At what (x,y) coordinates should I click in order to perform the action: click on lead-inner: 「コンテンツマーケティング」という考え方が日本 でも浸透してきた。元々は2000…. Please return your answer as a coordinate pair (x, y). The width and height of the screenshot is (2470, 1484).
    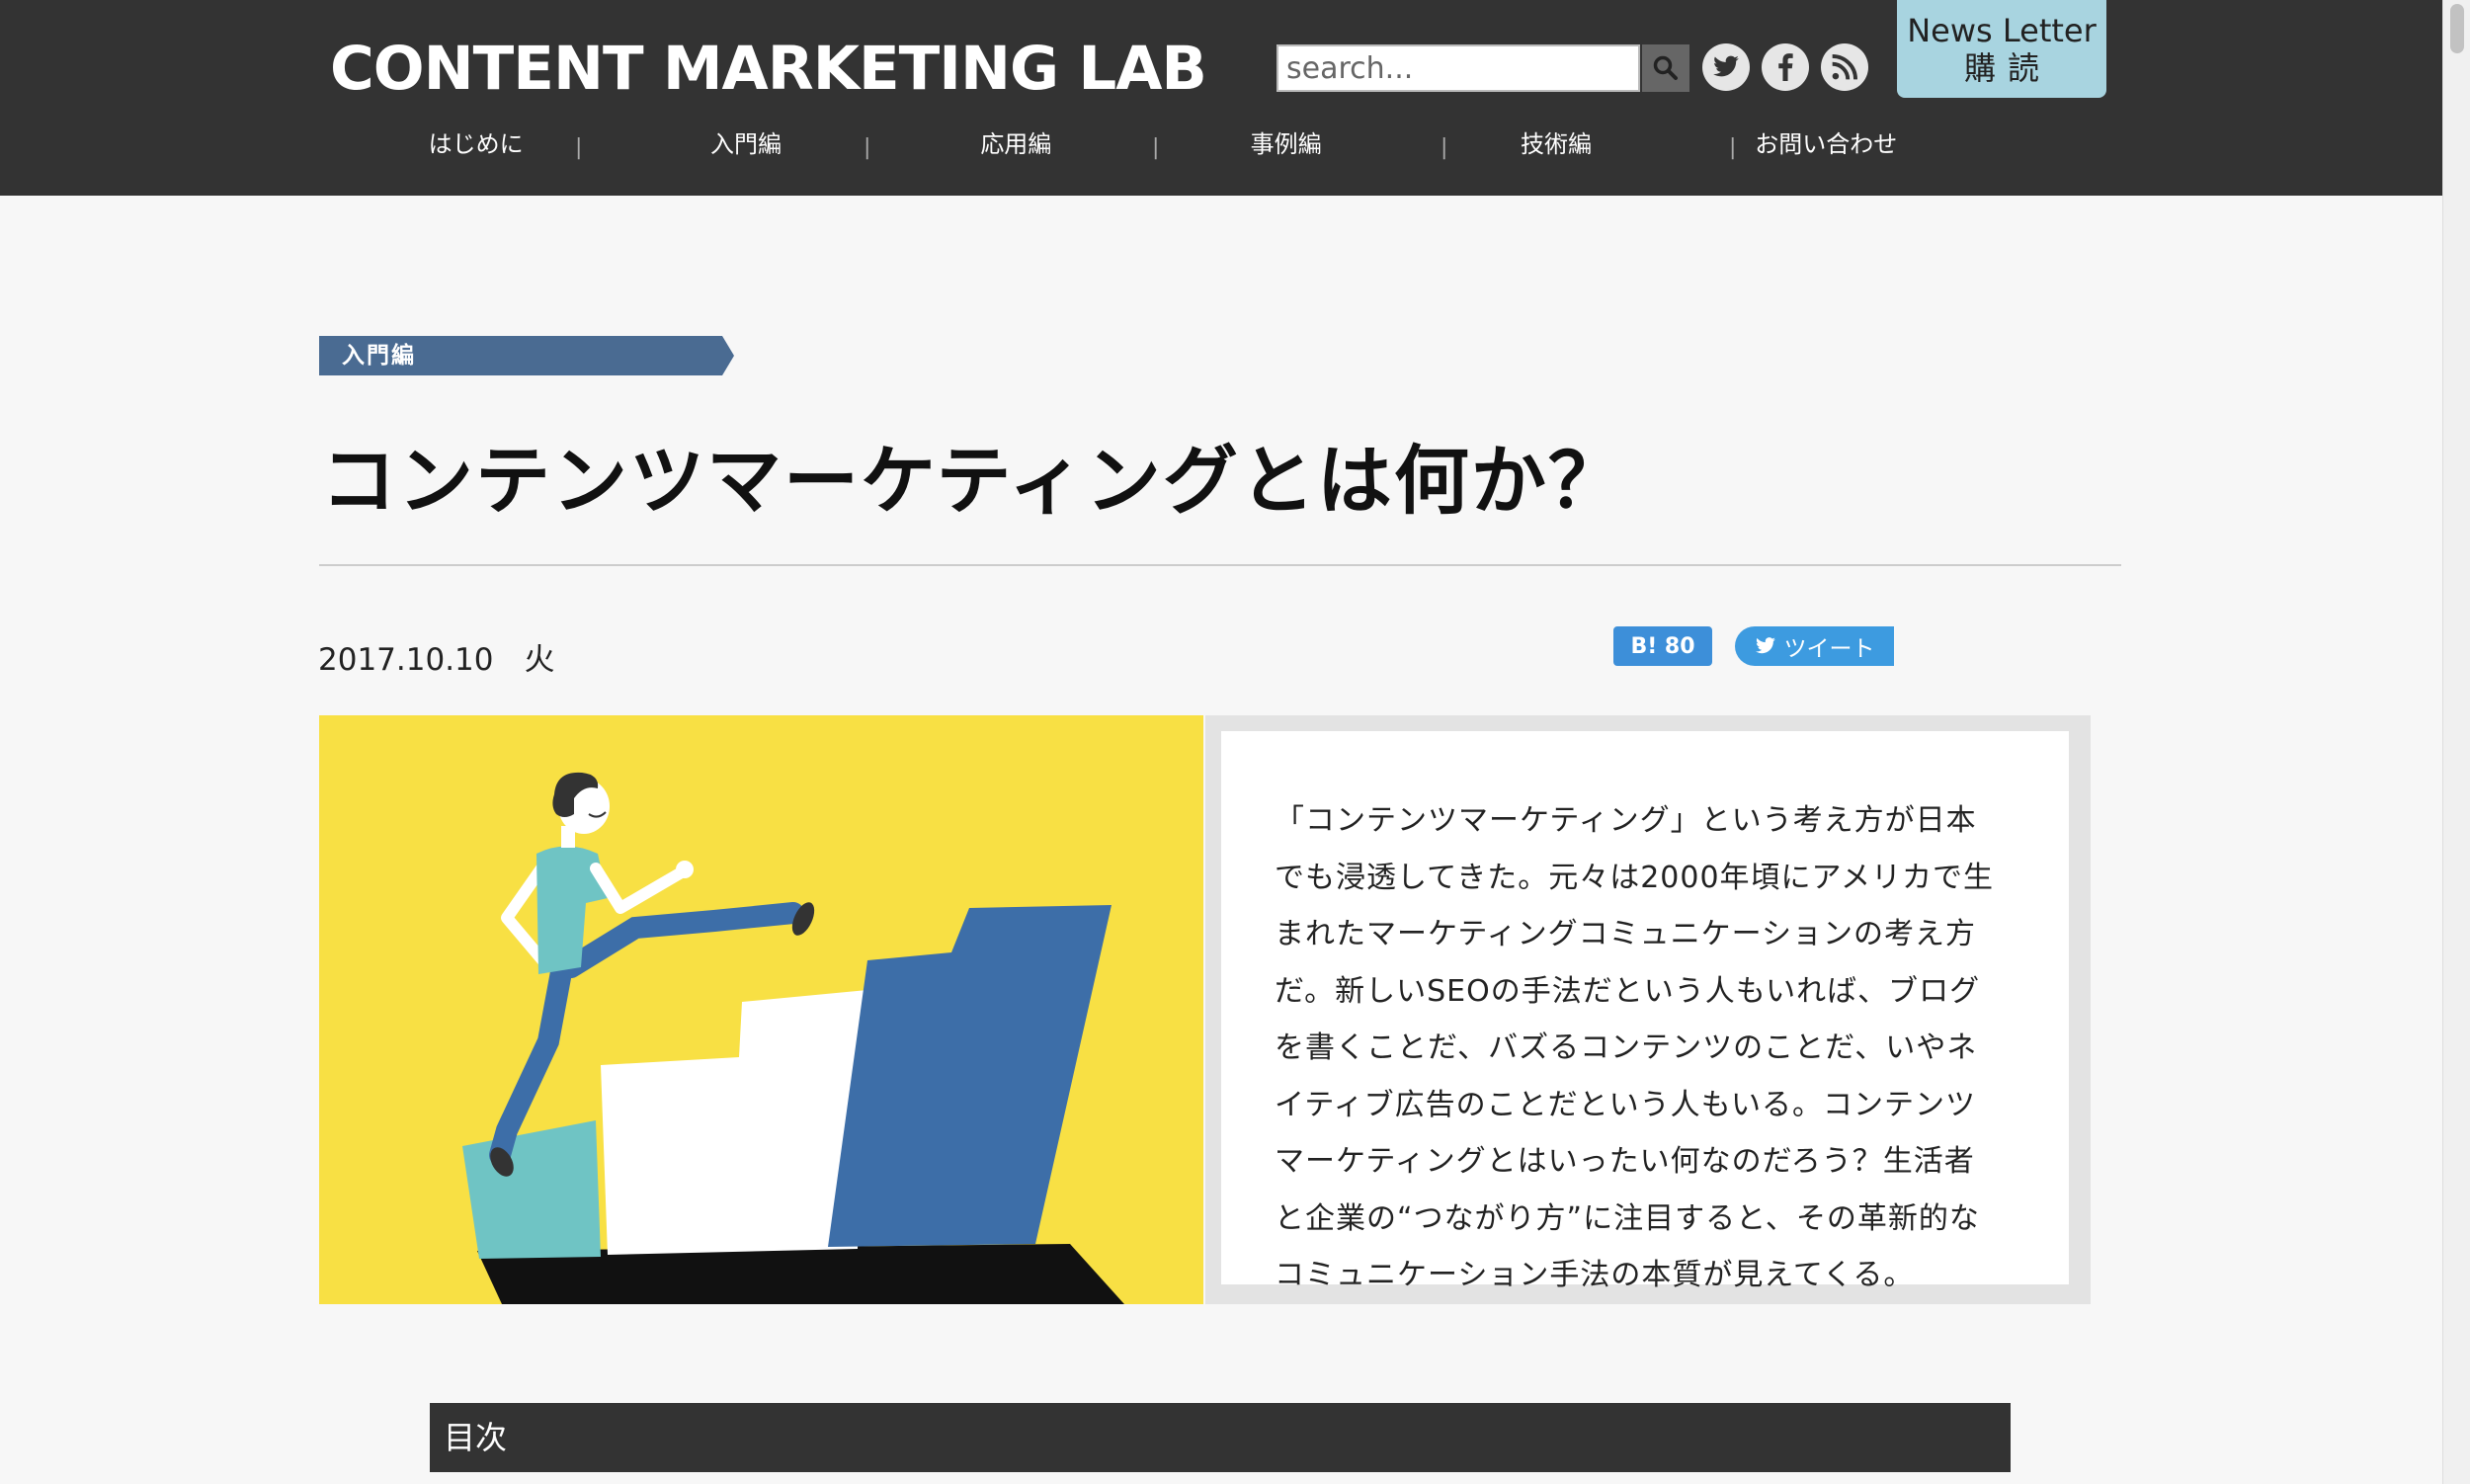
    Looking at the image, I should click on (1645, 1011).